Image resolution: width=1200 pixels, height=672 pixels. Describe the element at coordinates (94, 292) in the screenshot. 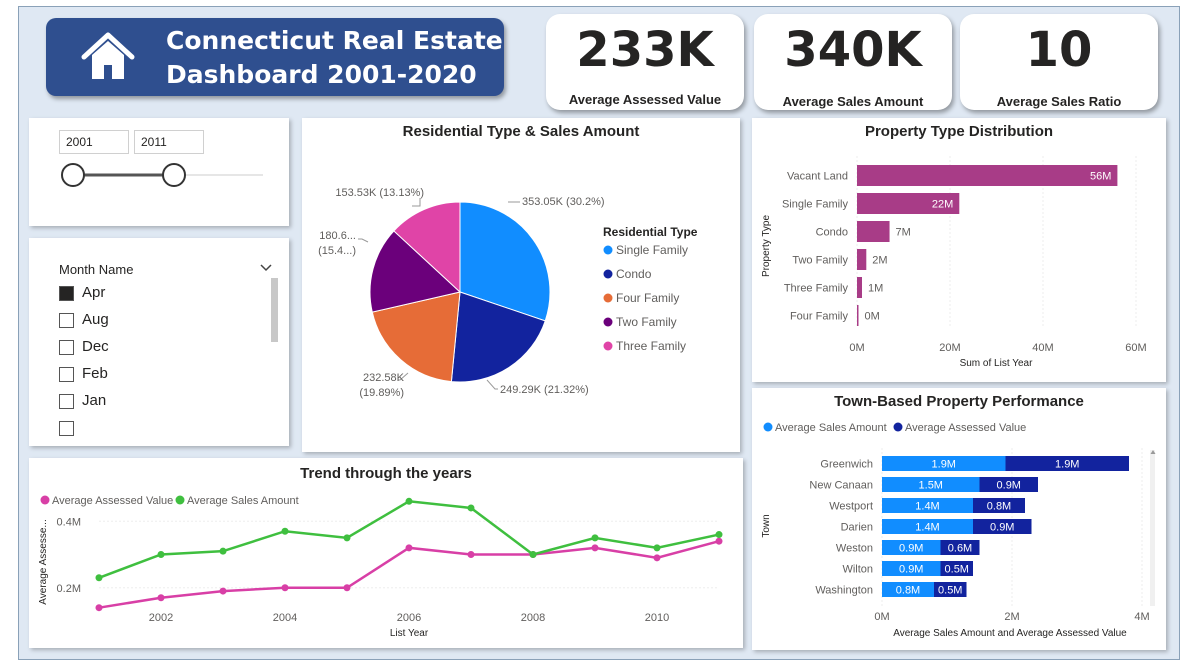

I see `month-label: Apr` at that location.